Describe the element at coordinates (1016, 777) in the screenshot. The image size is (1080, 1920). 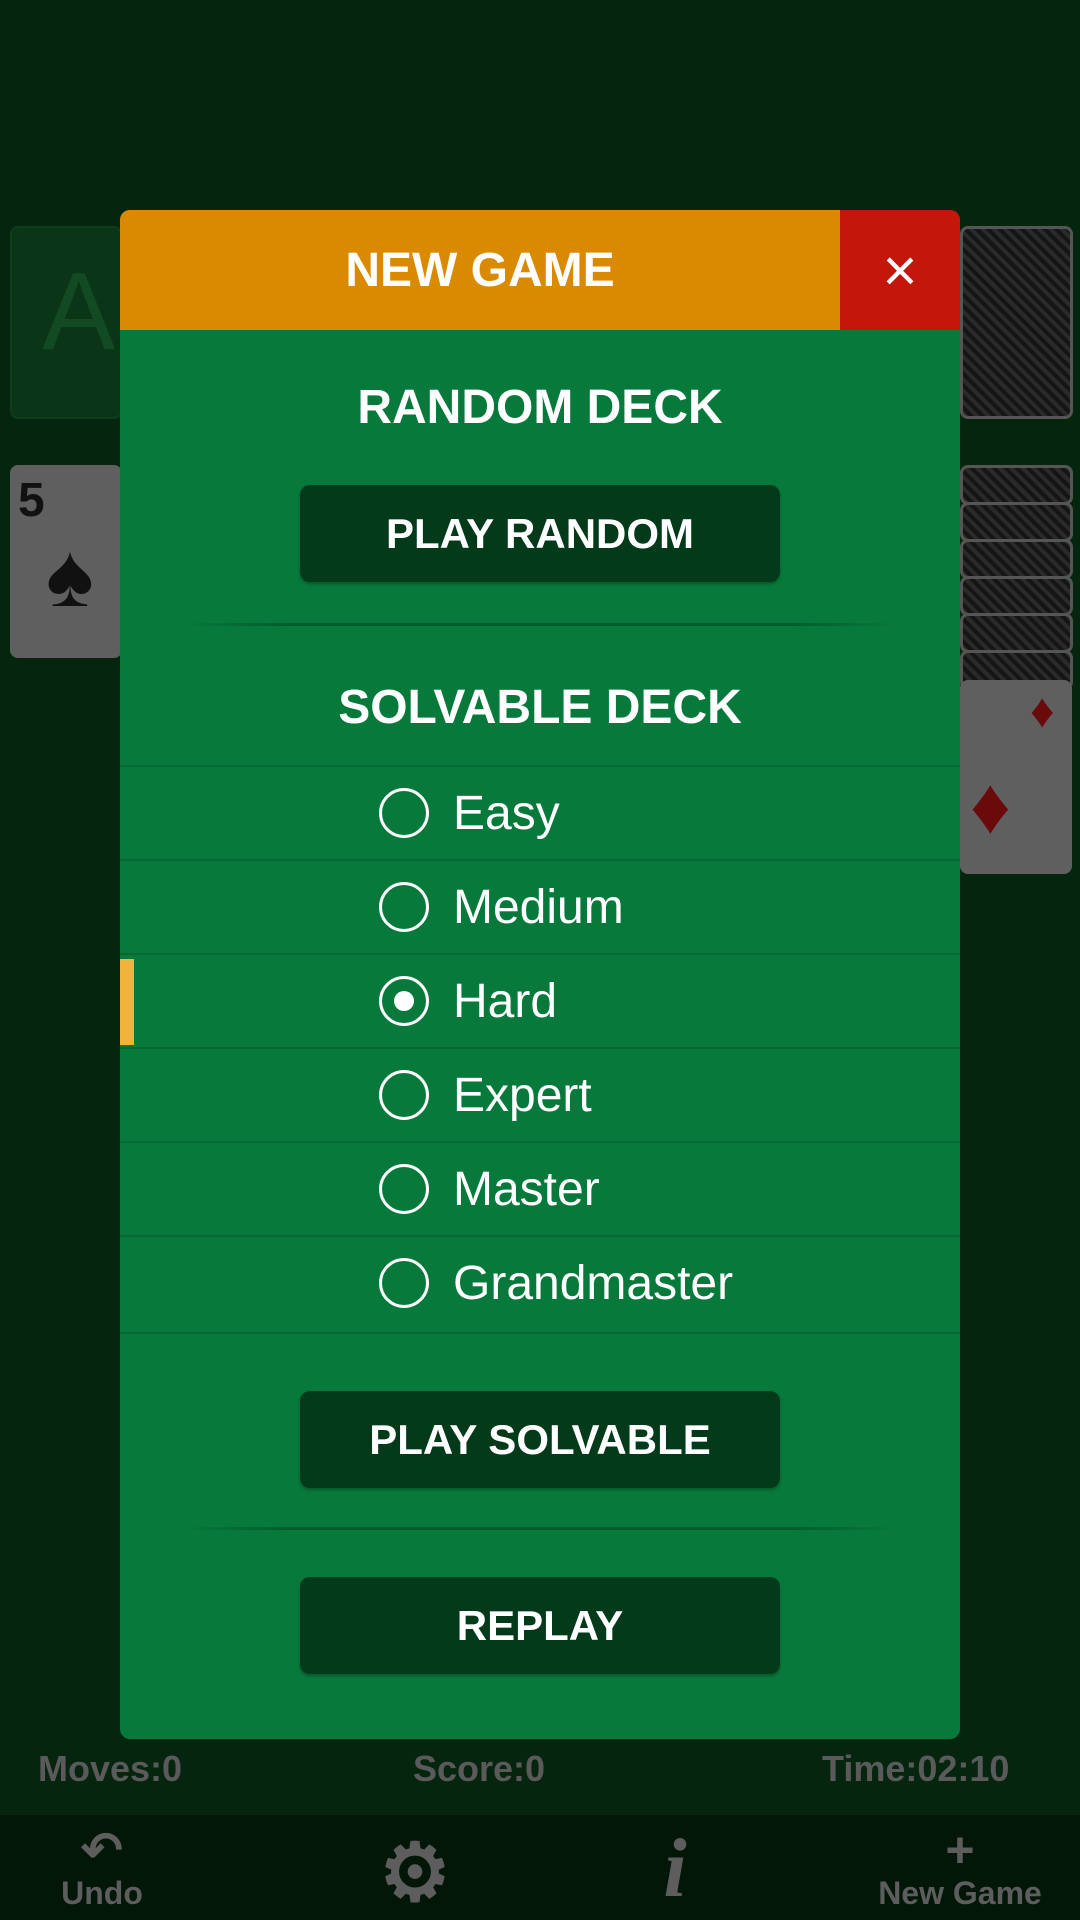
I see `tableau-card-red: ♦ ♦` at that location.